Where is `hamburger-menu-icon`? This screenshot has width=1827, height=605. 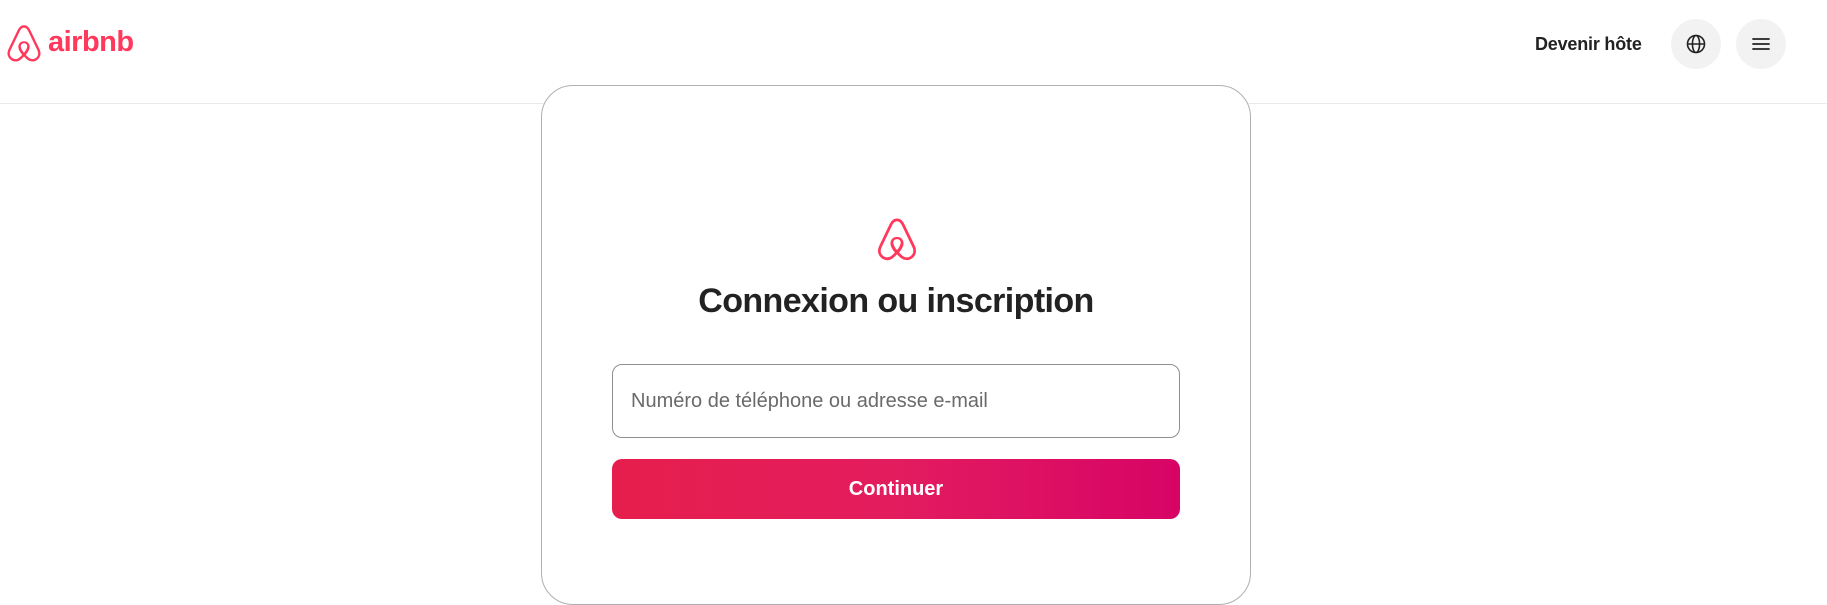 hamburger-menu-icon is located at coordinates (1761, 44).